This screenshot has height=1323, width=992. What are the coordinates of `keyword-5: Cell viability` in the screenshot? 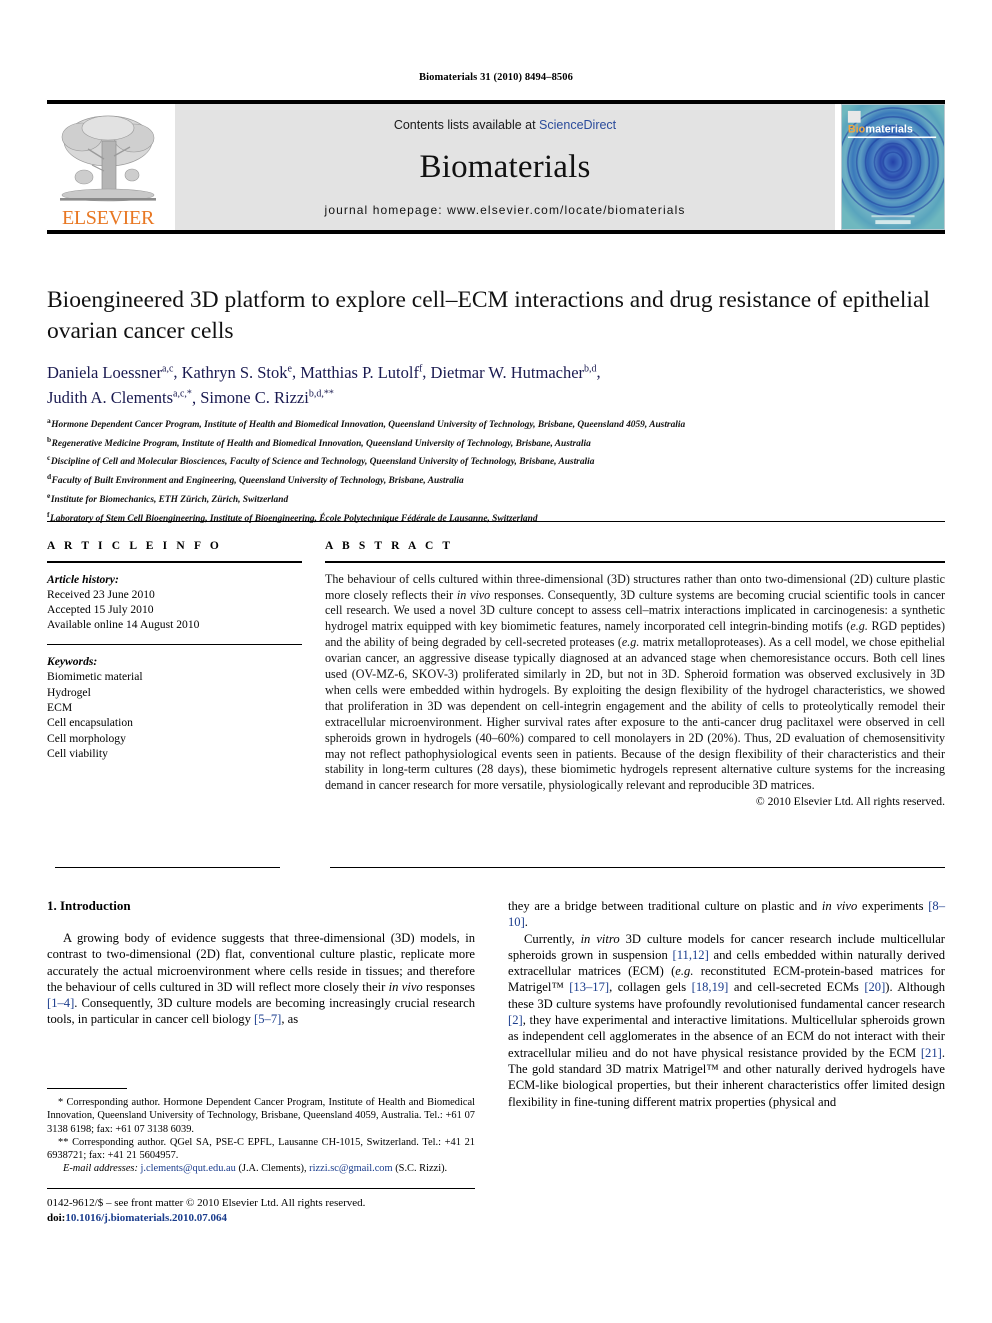 It's located at (77, 753).